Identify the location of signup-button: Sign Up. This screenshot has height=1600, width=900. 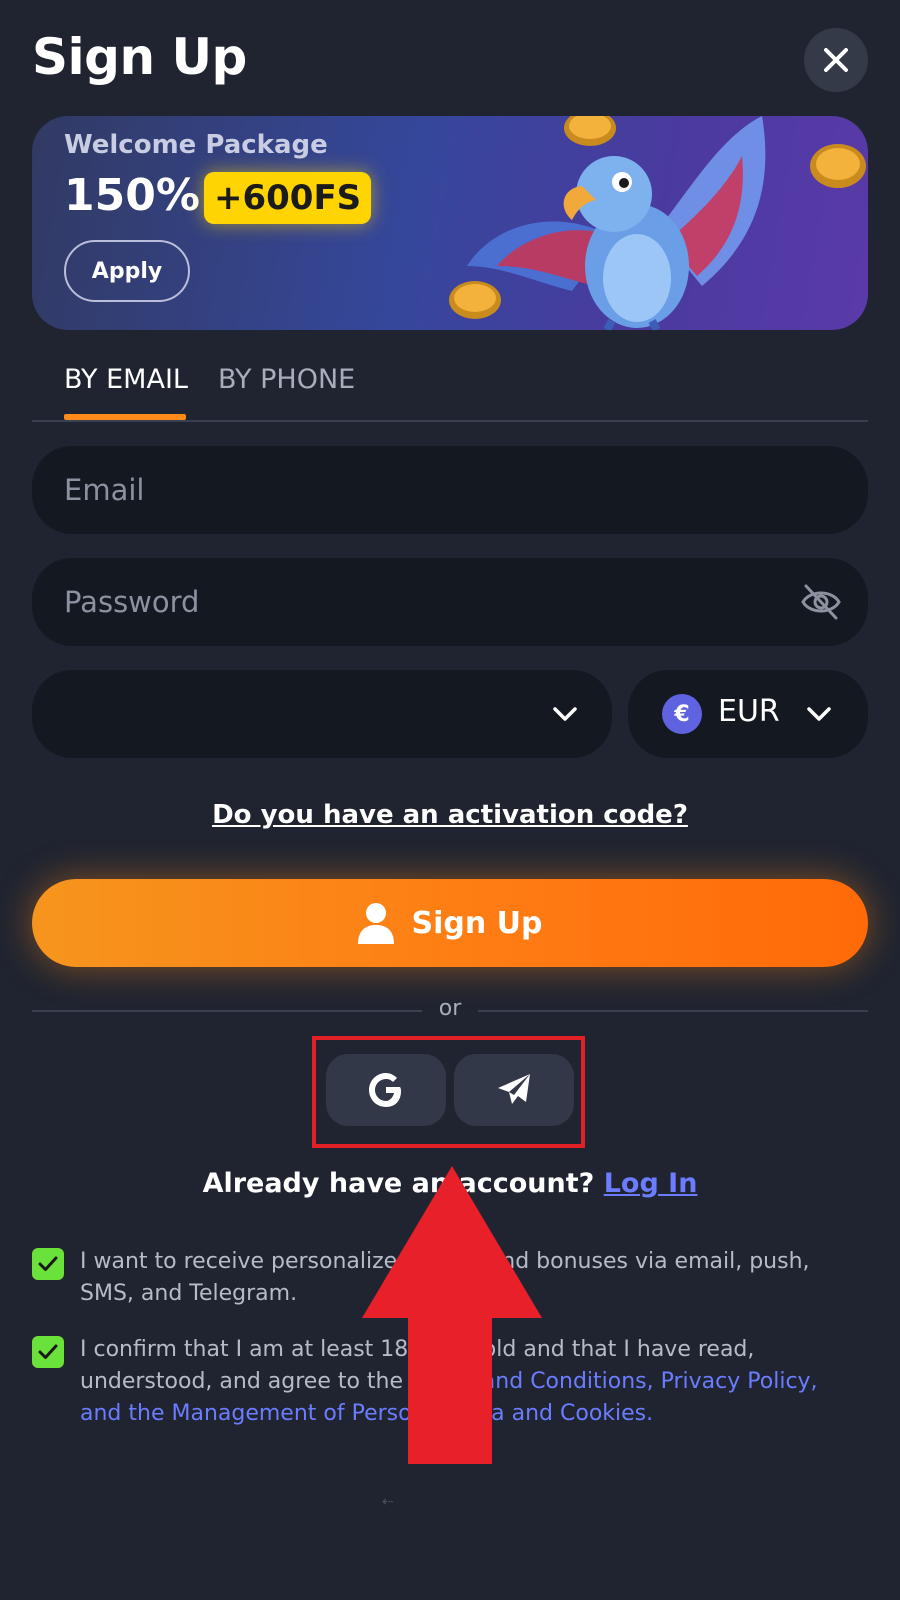
(450, 923).